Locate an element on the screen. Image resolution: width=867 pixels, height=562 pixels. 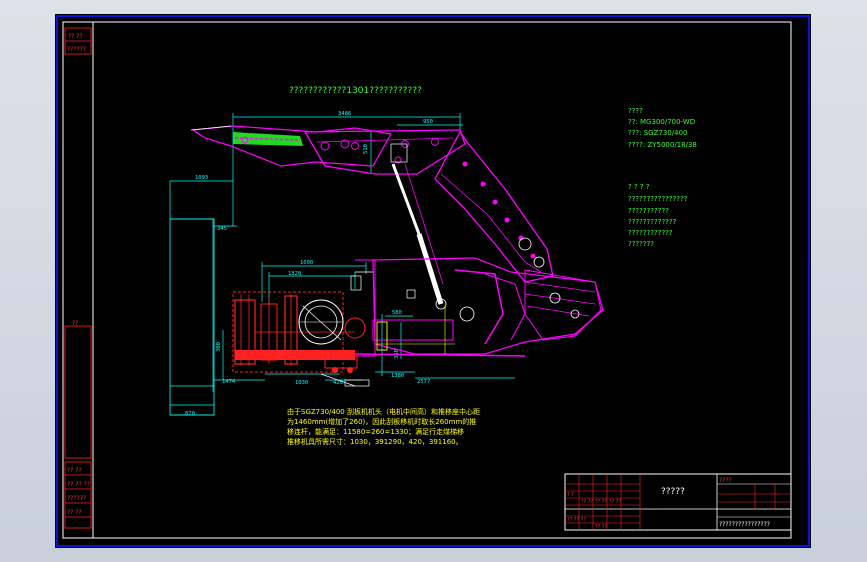
margin-label-top-a: ?? ?? is located at coordinates (75, 36).